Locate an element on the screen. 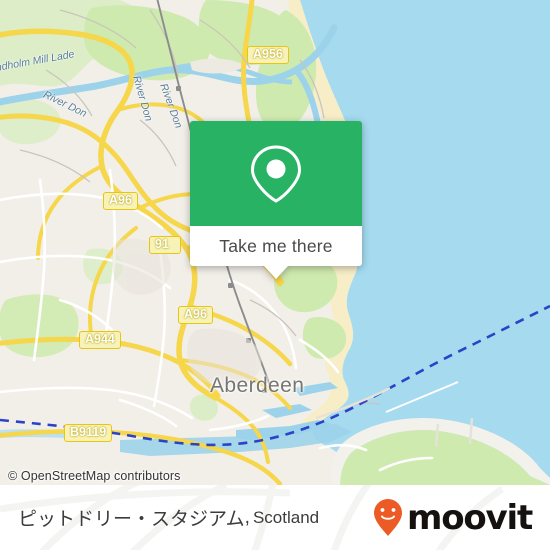 This screenshot has width=550, height=550. road-shield-a96-south: A96 is located at coordinates (195, 315).